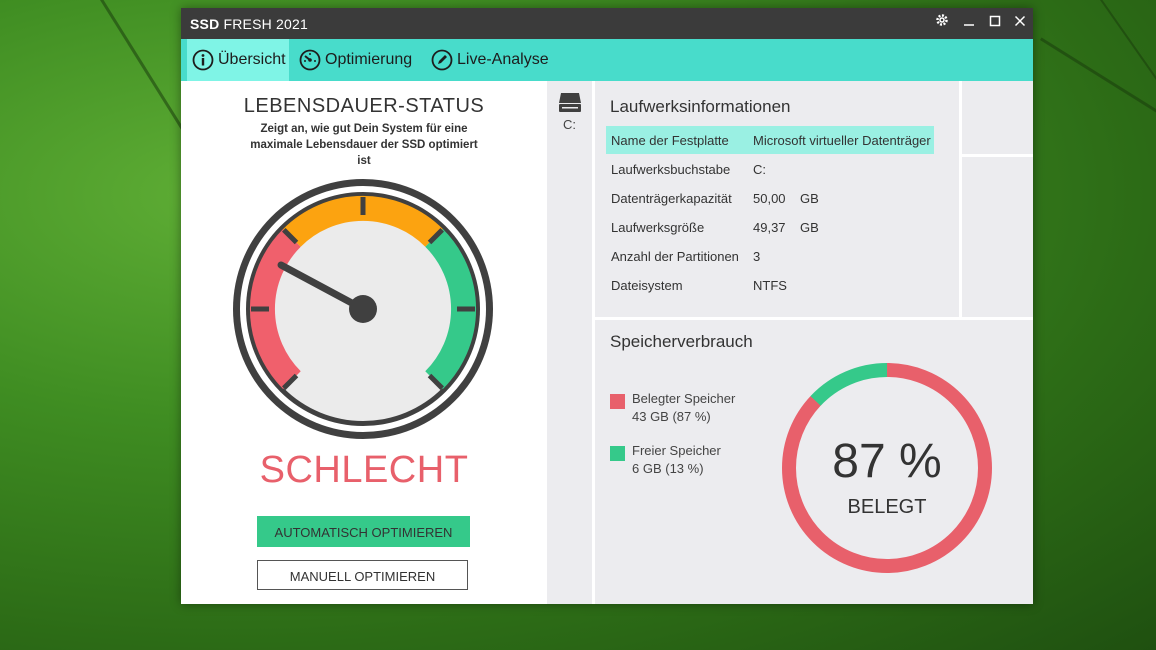 This screenshot has height=650, width=1156. What do you see at coordinates (668, 468) in the screenshot?
I see `legend-free-value: 6 GB (13 %)` at bounding box center [668, 468].